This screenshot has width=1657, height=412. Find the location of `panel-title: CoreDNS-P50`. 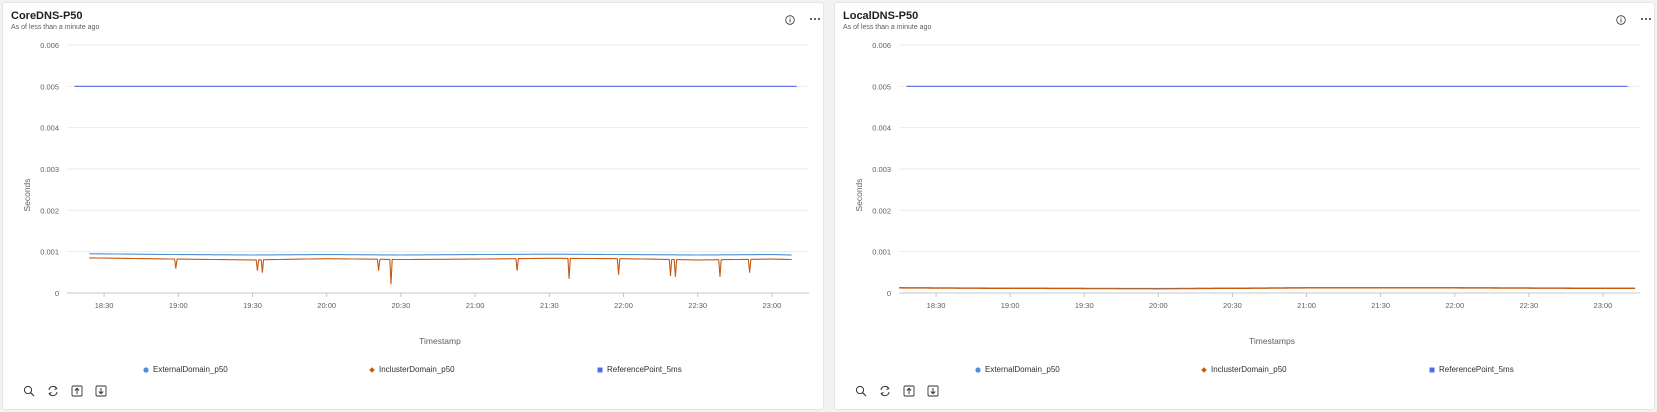

panel-title: CoreDNS-P50 is located at coordinates (47, 16).